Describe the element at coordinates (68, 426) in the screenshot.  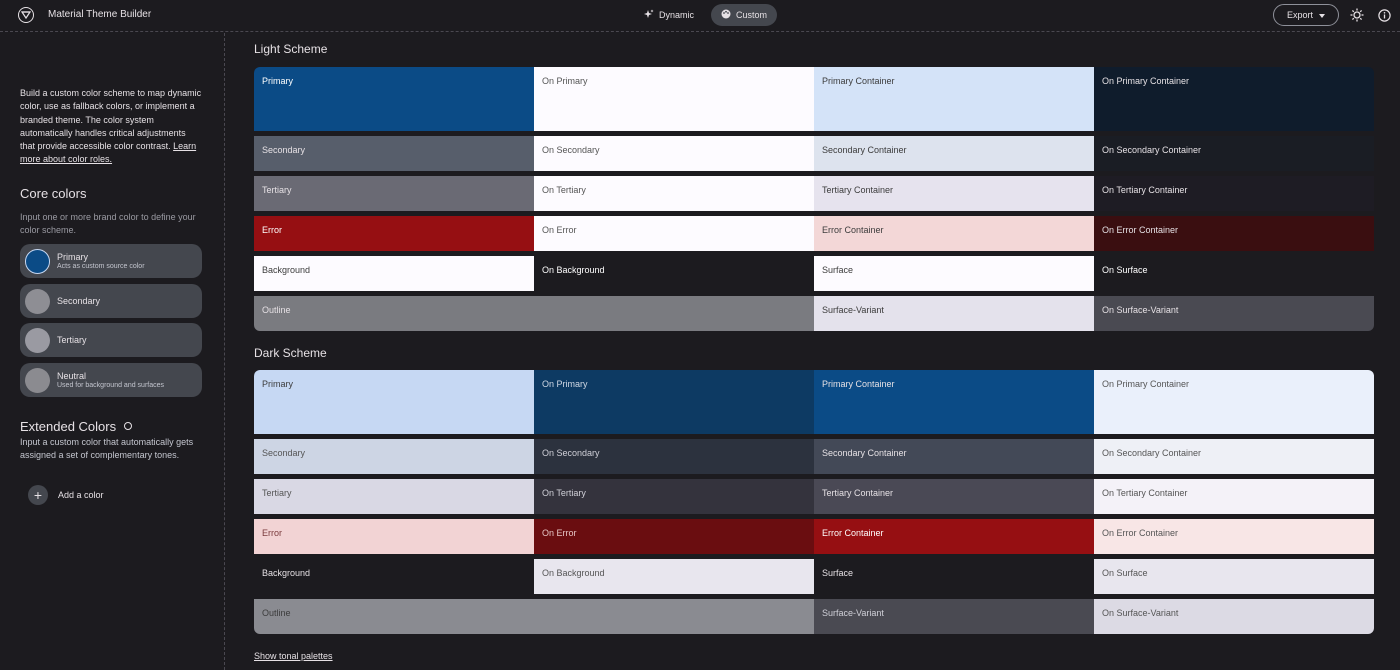
I see `extended-colors-label: Extended Colors` at that location.